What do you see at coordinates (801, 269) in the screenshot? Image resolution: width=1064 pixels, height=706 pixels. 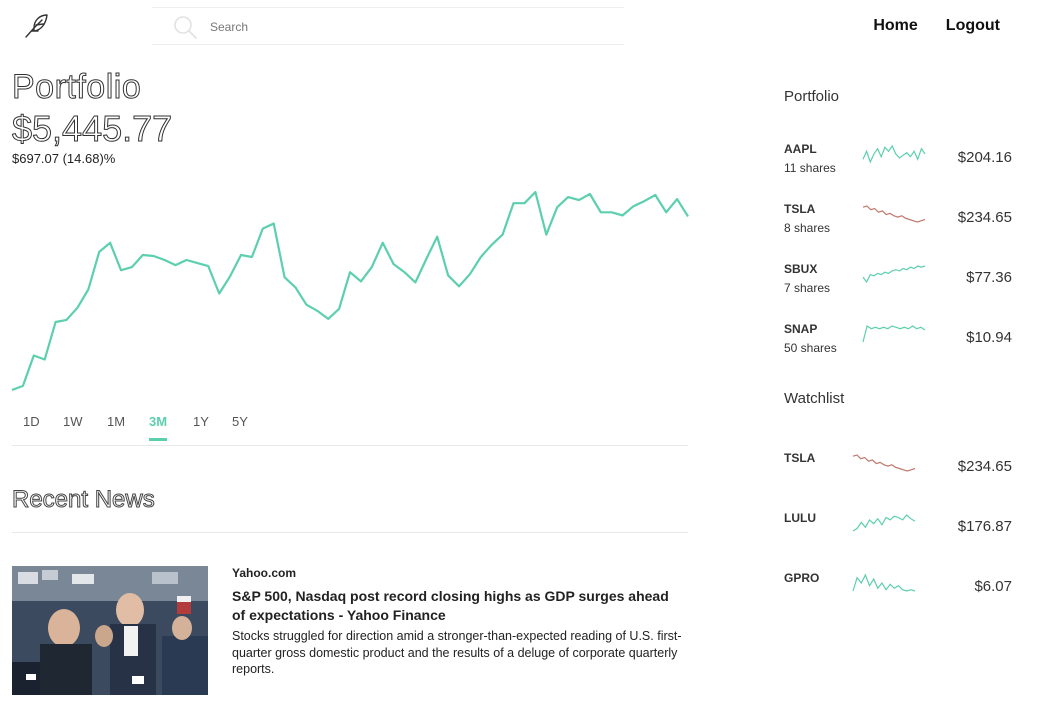 I see `stock-symbol: SBUX` at bounding box center [801, 269].